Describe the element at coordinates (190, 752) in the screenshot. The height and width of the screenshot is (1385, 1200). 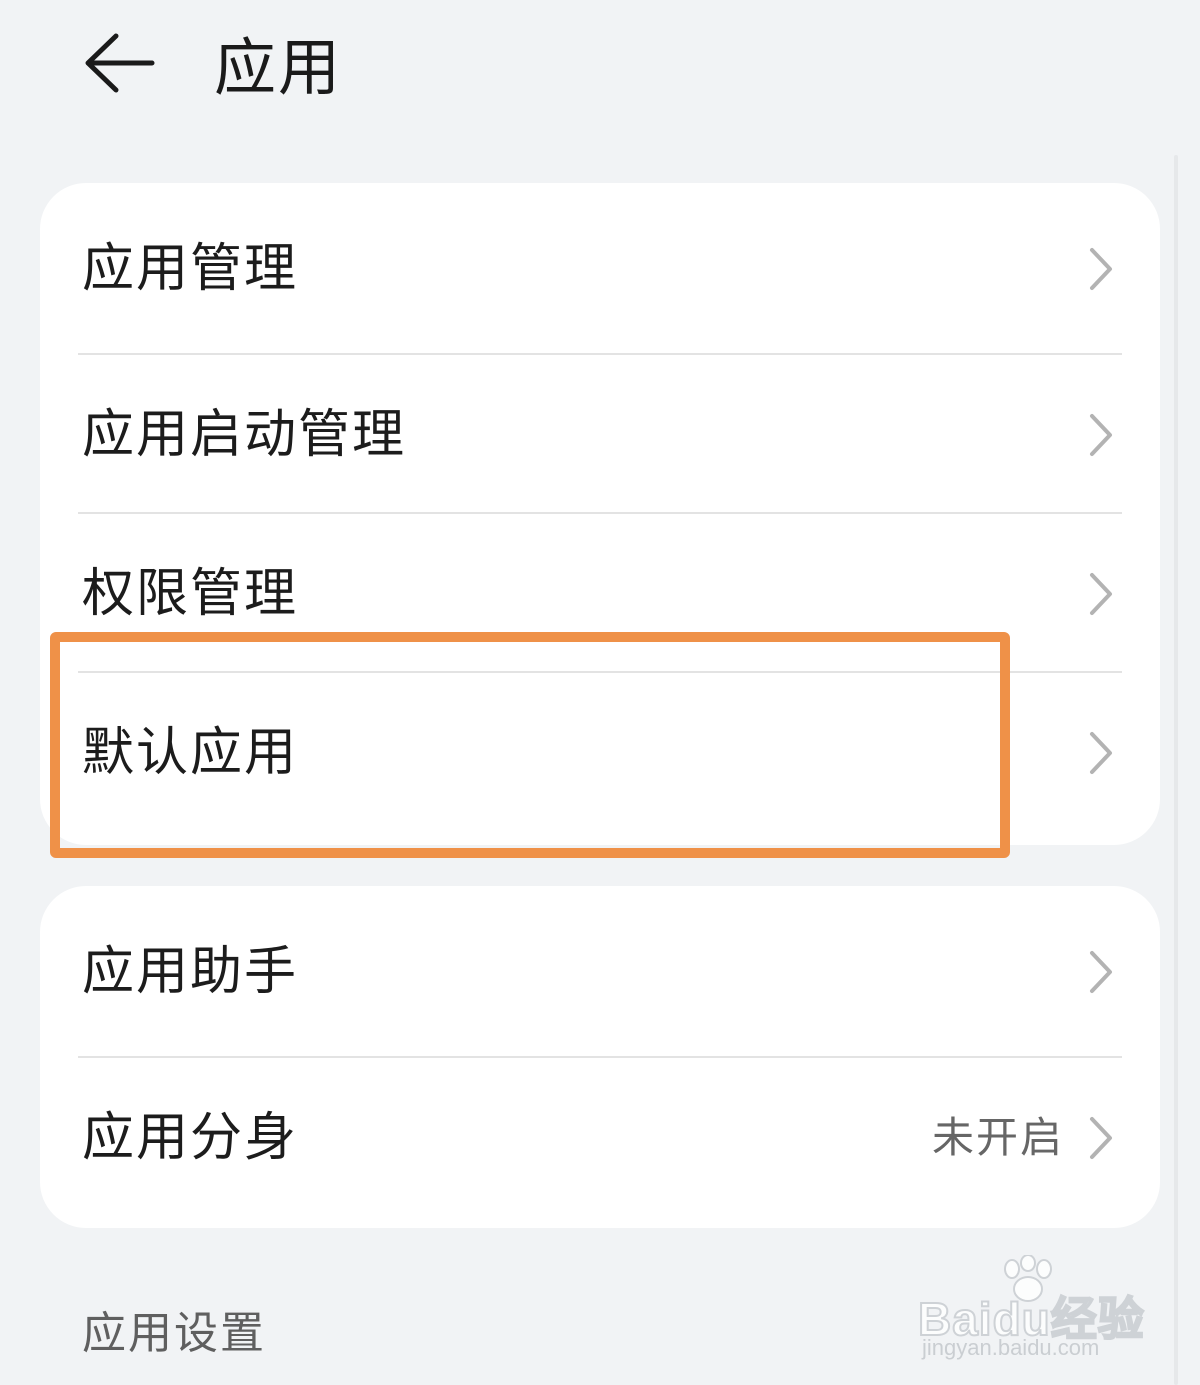
I see `list-item-label: 默认应用` at that location.